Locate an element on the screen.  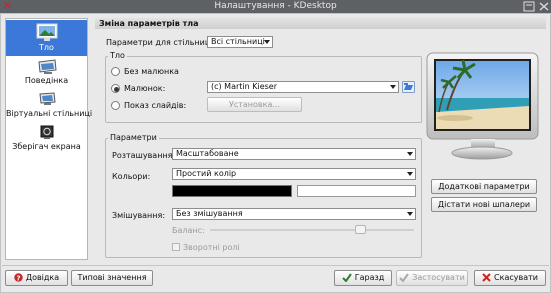
desktop-selector-combo: Всі стільниці is located at coordinates (240, 42).